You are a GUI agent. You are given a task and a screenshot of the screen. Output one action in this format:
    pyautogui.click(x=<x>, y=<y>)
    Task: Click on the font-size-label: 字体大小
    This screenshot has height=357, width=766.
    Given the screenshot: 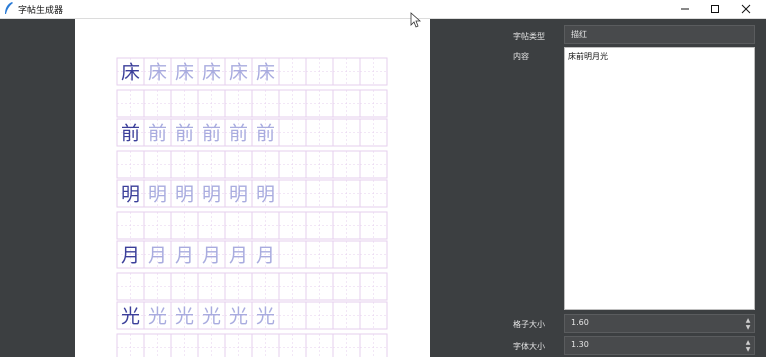 What is the action you would take?
    pyautogui.click(x=529, y=346)
    